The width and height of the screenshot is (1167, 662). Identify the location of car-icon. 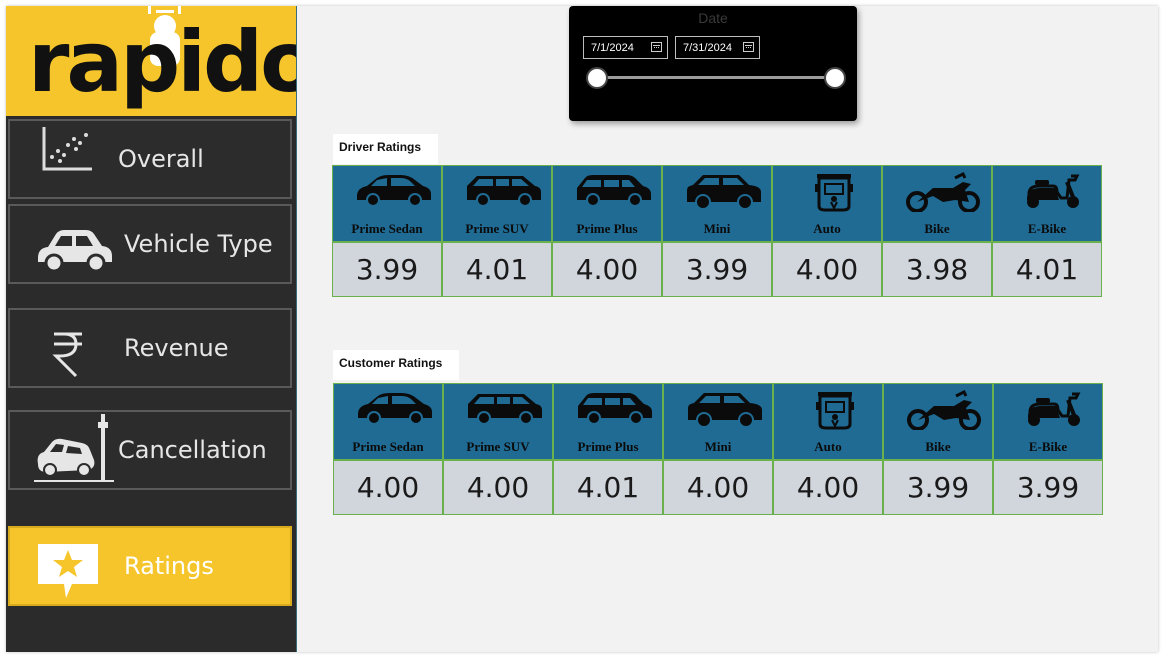
(75, 251).